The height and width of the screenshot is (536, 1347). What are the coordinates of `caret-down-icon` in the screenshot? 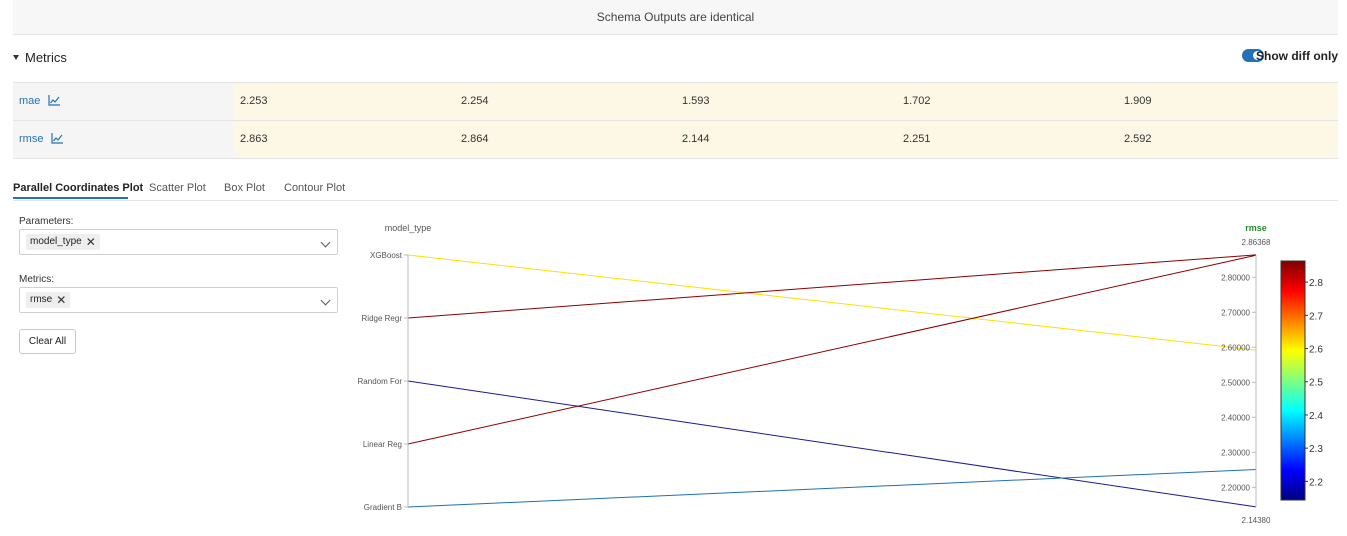 It's located at (16, 57).